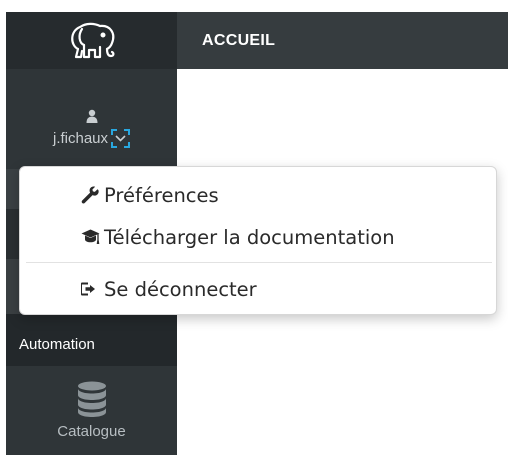 This screenshot has height=455, width=508. I want to click on page-title: ACCUEIL, so click(239, 40).